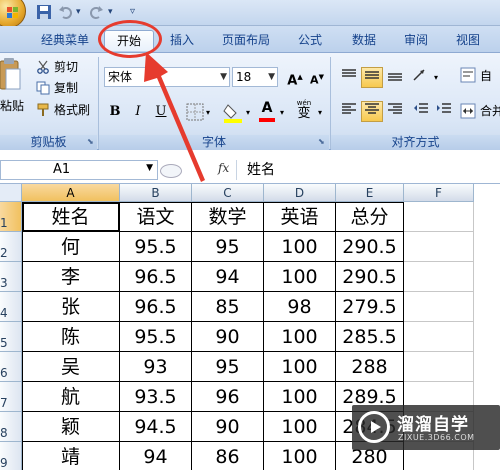 This screenshot has width=500, height=470. I want to click on table-cell: 吴, so click(71, 367).